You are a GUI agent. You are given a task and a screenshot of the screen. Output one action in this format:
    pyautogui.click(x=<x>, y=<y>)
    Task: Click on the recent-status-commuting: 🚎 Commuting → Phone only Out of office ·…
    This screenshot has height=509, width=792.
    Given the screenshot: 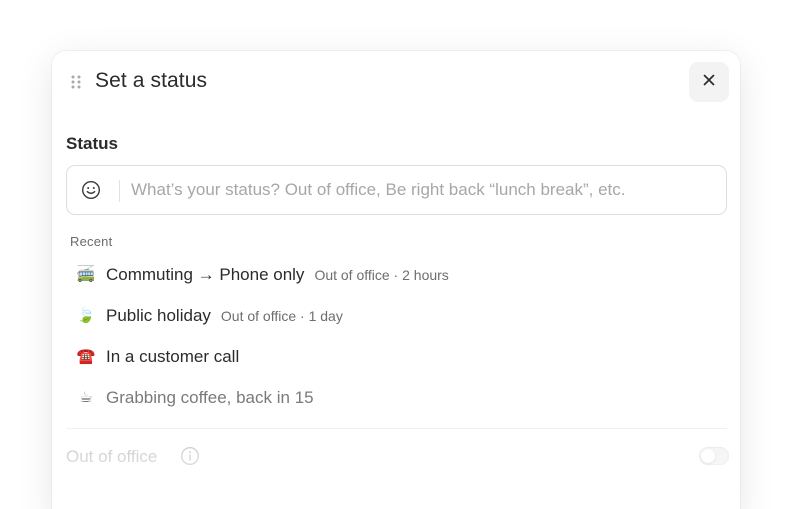 What is the action you would take?
    pyautogui.click(x=396, y=274)
    